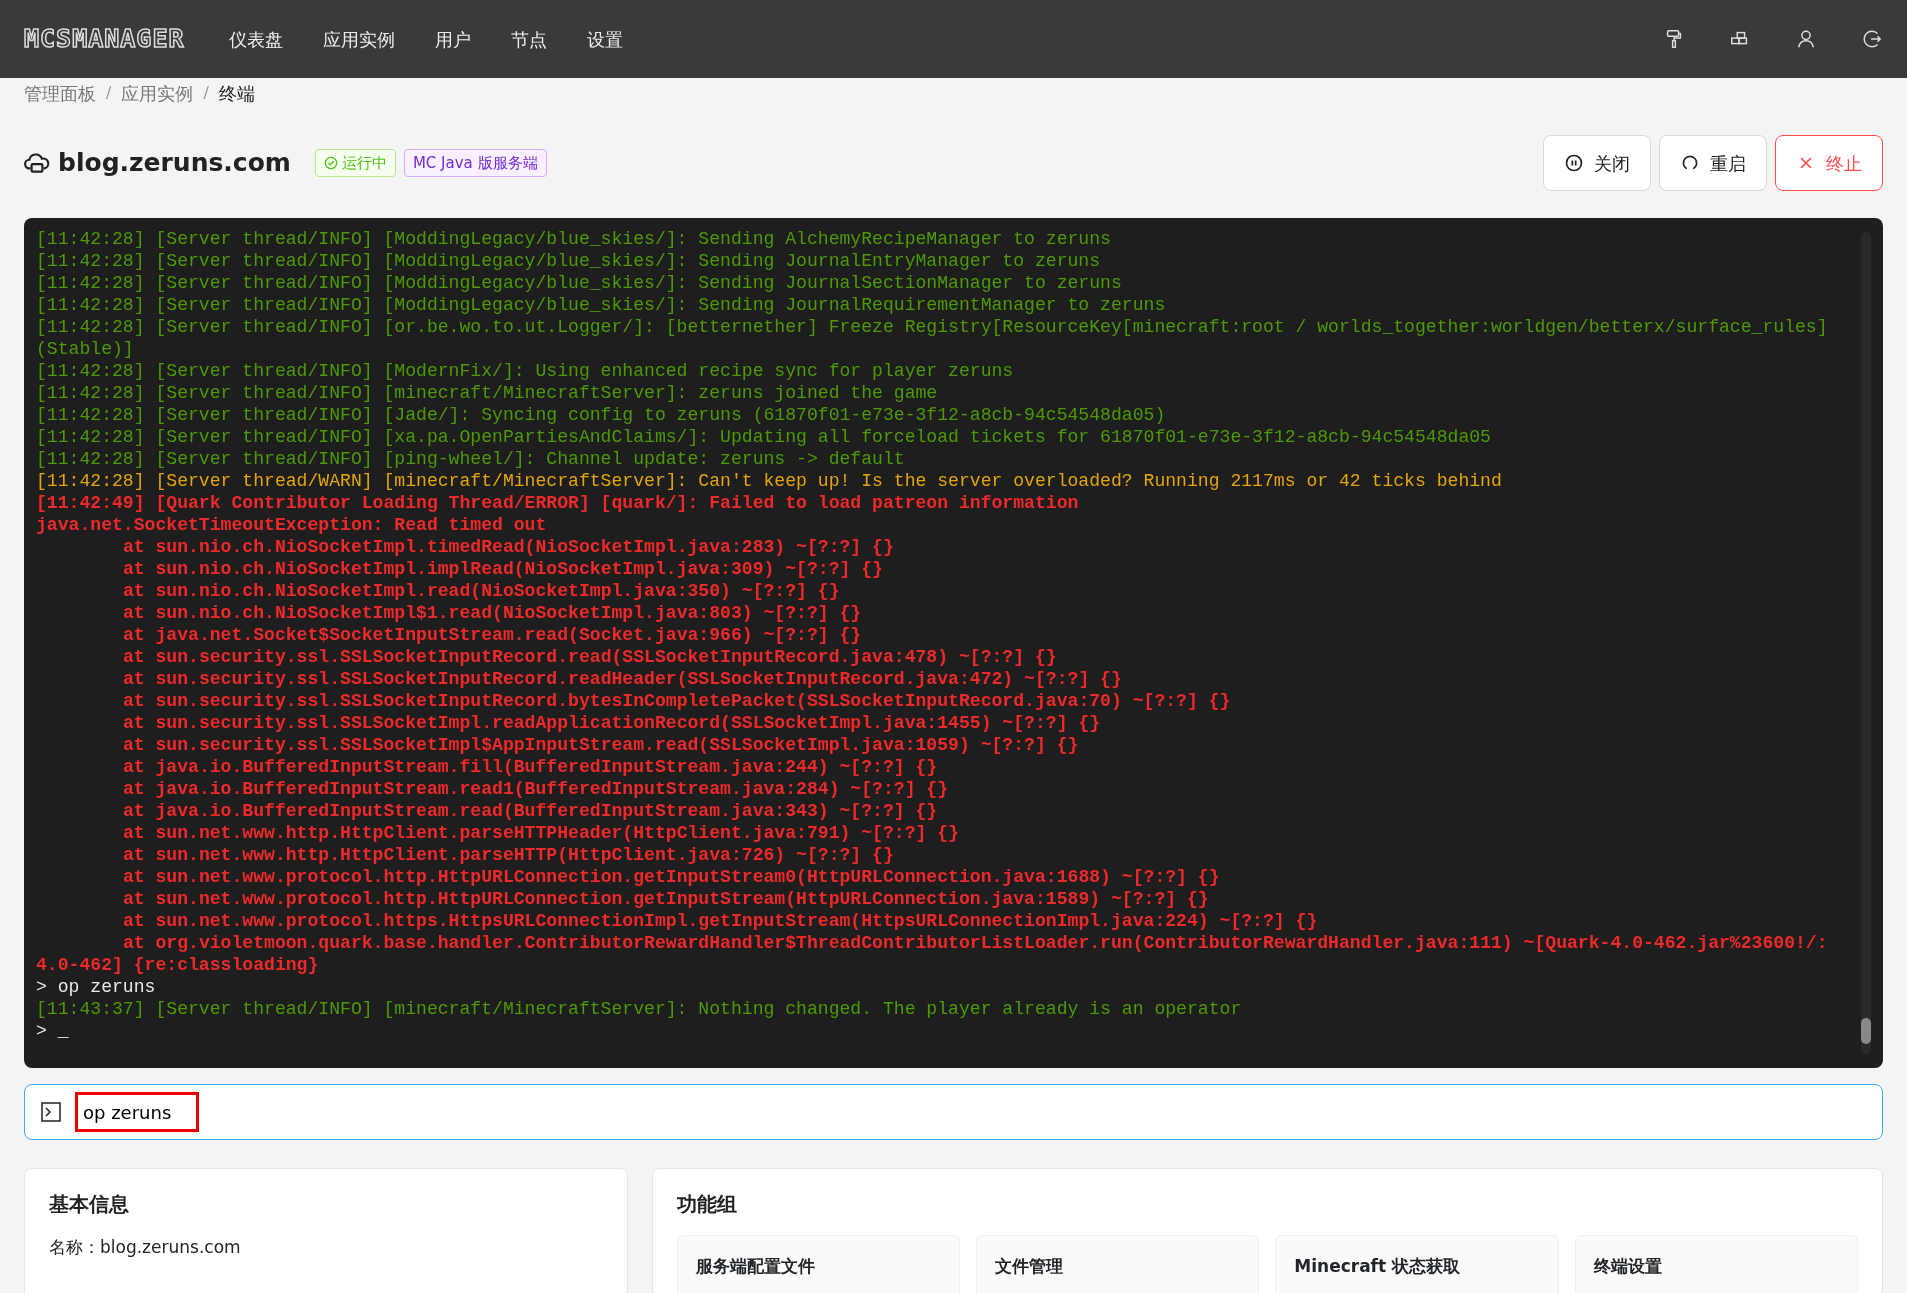  Describe the element at coordinates (174, 163) in the screenshot. I see `instance-title: blog.zeruns.com` at that location.